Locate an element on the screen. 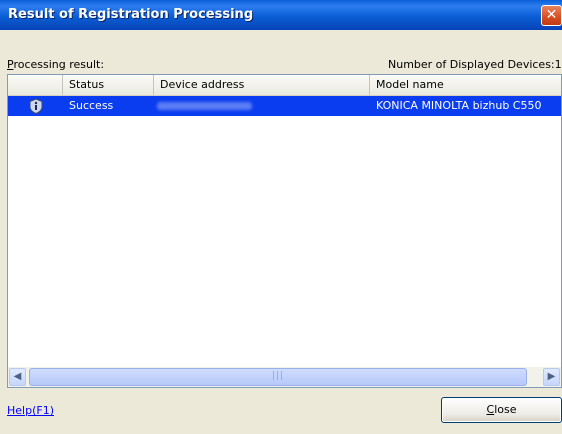 The width and height of the screenshot is (562, 434). processing-result-text: rocessing result: is located at coordinates (59, 64).